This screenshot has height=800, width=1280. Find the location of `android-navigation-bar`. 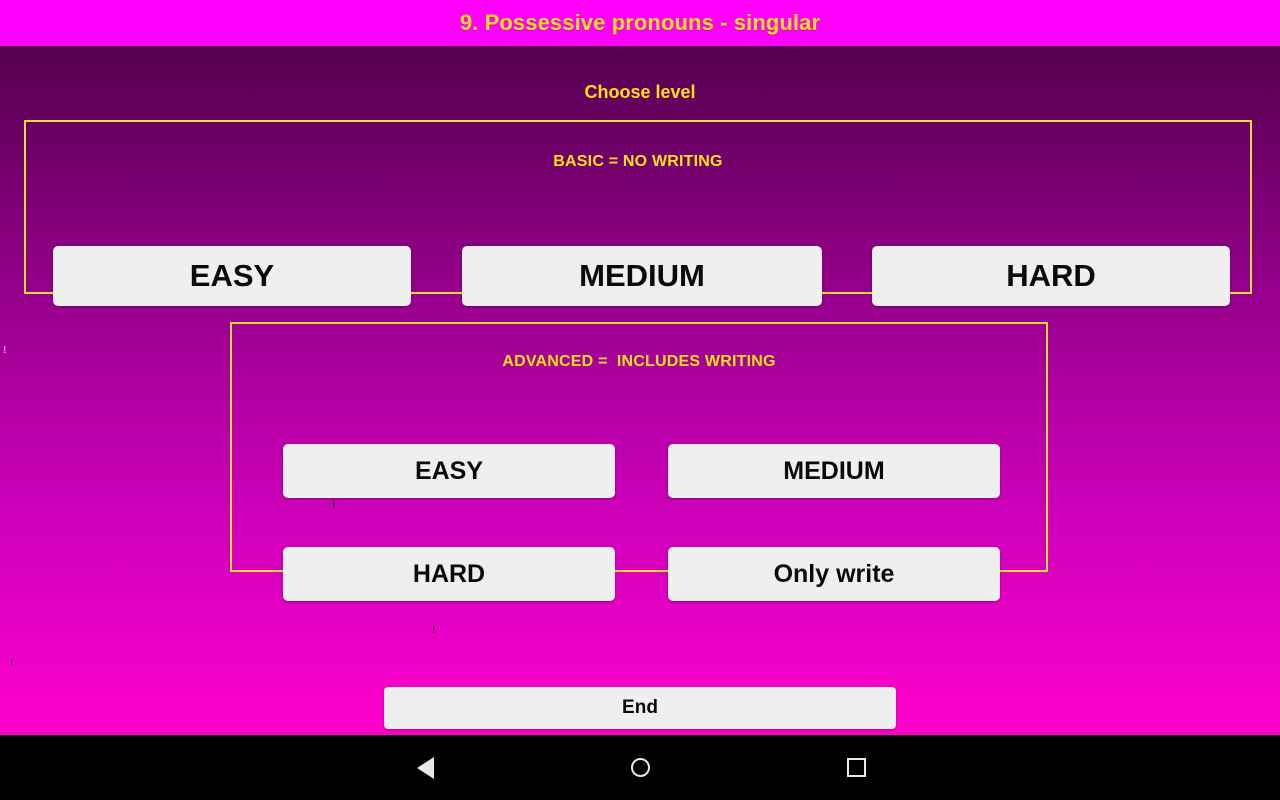

android-navigation-bar is located at coordinates (640, 767).